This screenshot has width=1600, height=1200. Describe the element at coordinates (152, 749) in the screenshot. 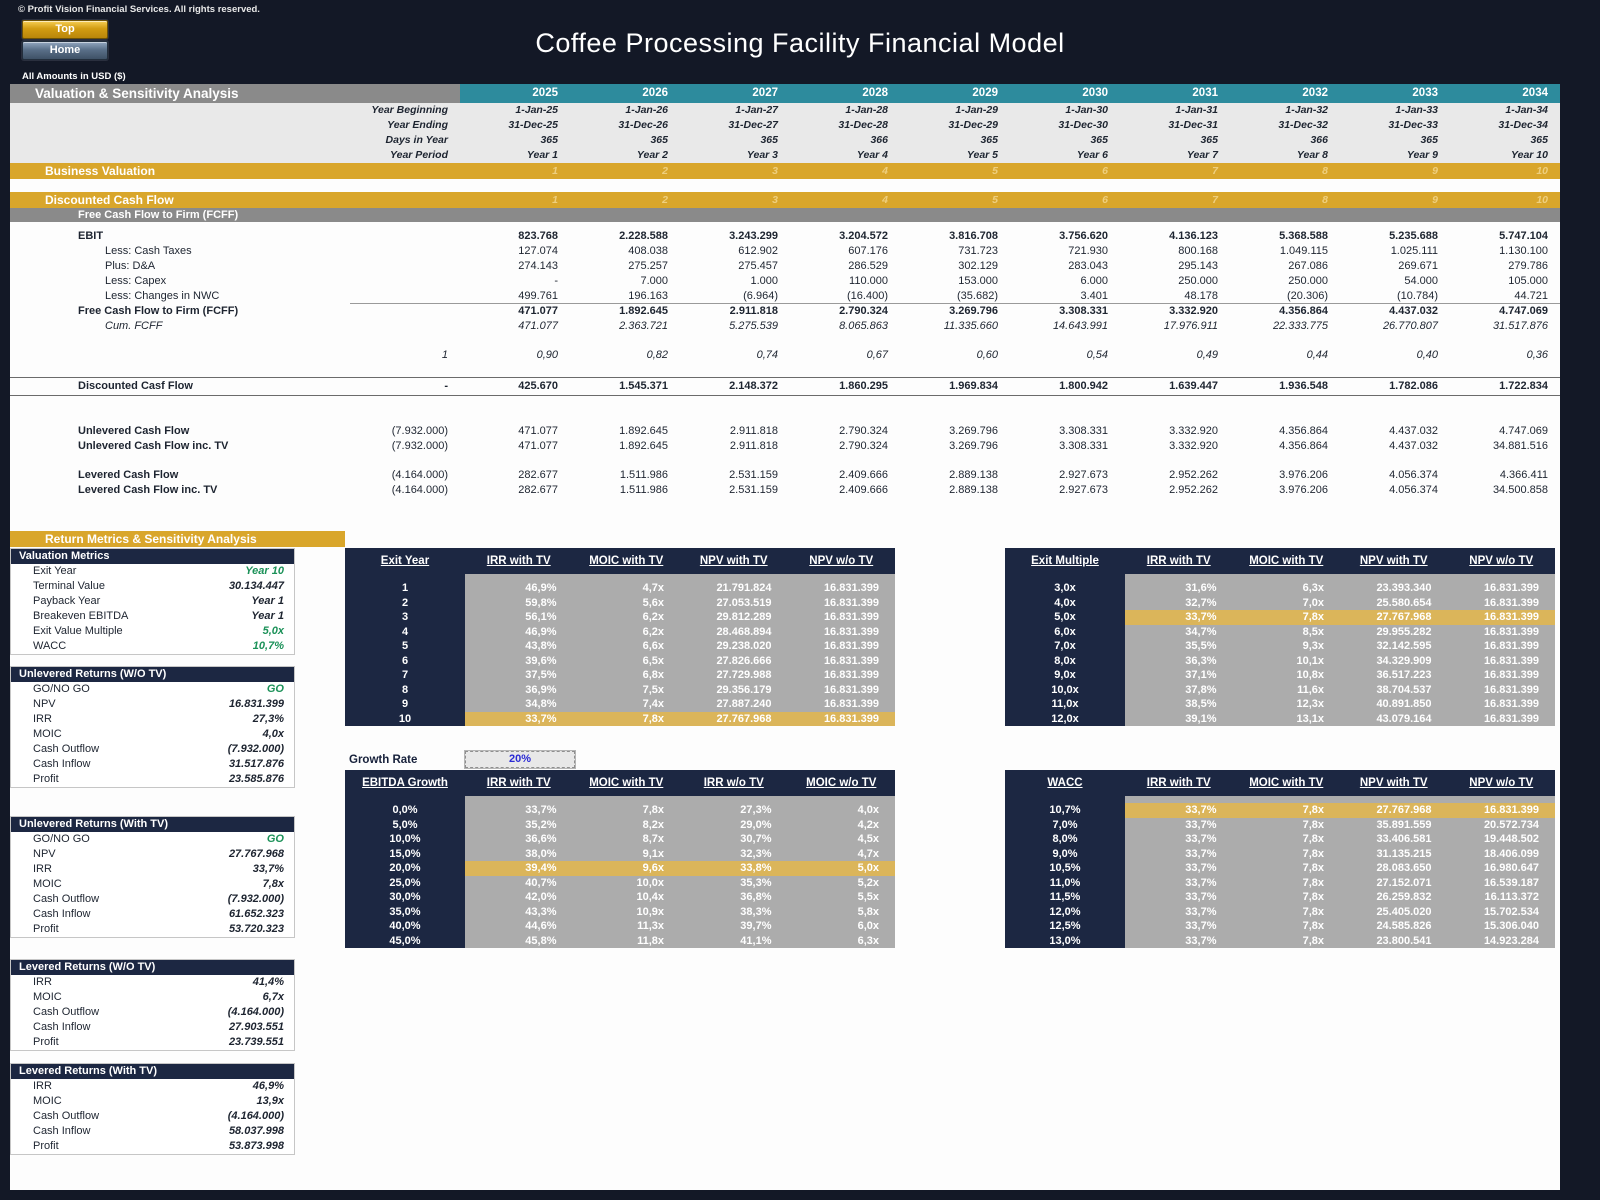

I see `sidebar-metric-row: Cash Outflow (7.932.000)` at that location.